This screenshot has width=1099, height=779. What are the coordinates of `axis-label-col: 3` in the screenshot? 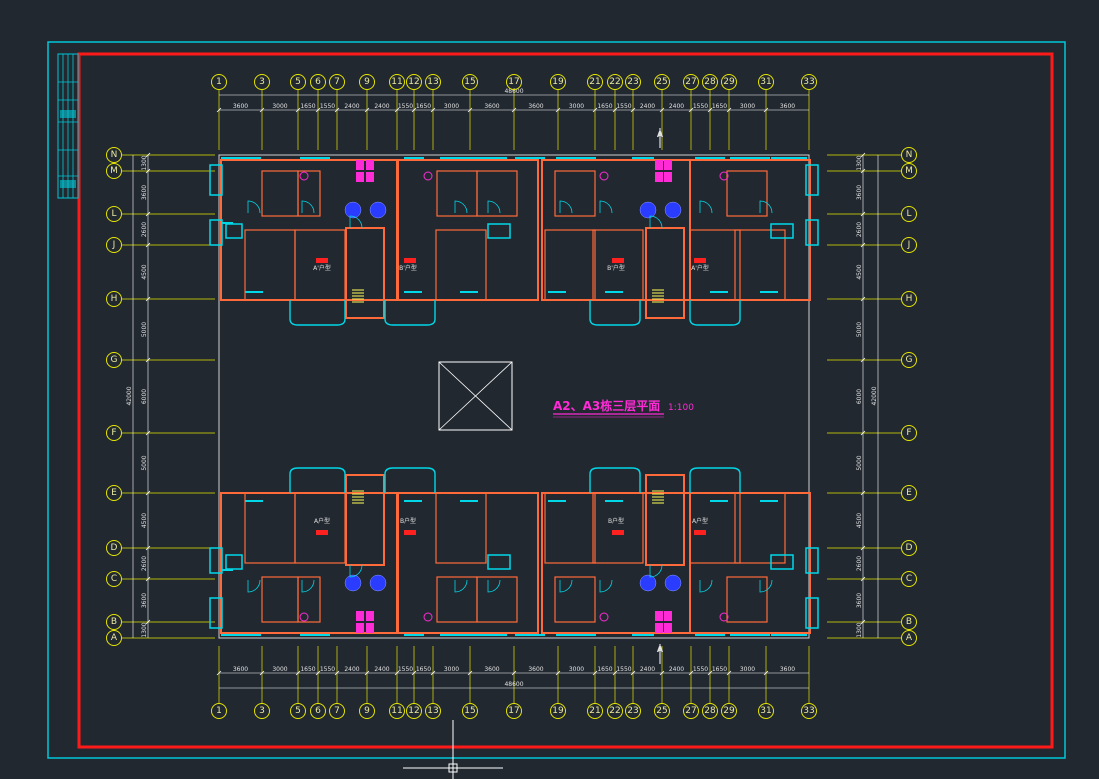 It's located at (262, 711).